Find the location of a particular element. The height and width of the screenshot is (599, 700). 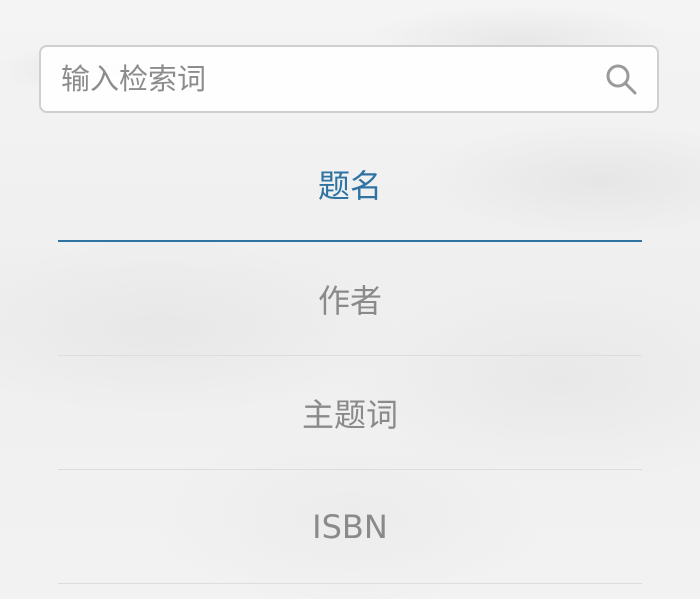

search-input is located at coordinates (320, 79).